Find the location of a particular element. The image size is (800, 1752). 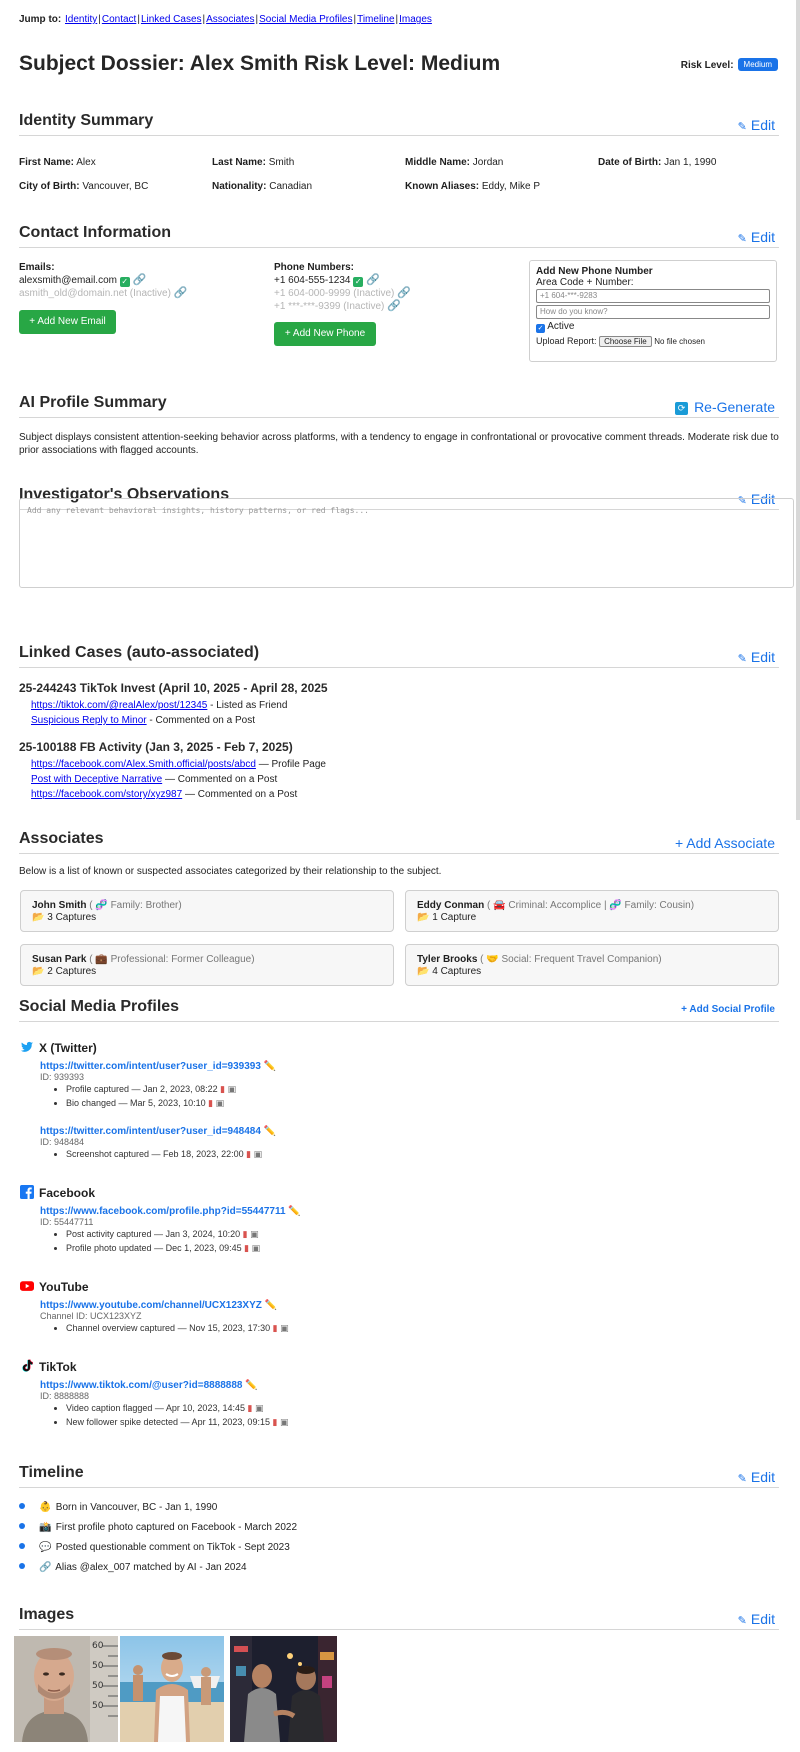

timeline-edit-button: ✎ Edit is located at coordinates (756, 1477).